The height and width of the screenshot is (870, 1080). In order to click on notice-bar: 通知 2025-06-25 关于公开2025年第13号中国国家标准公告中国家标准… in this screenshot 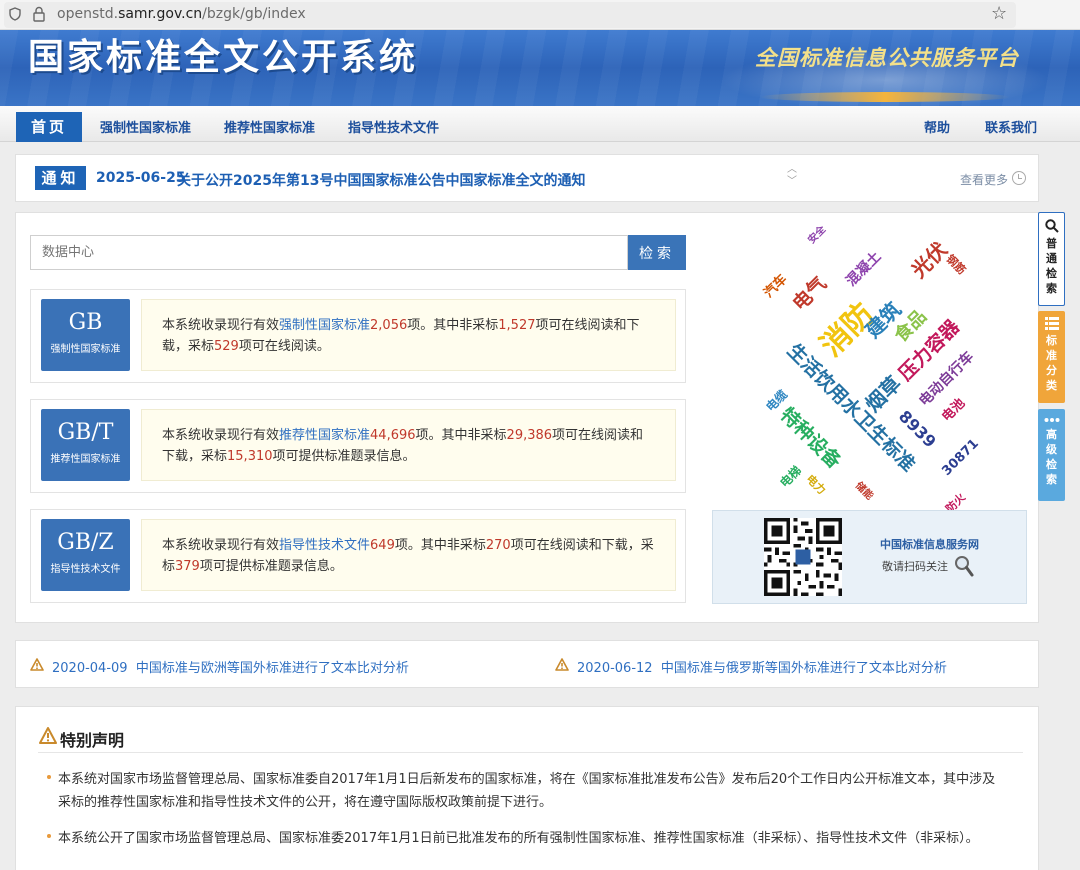, I will do `click(527, 178)`.